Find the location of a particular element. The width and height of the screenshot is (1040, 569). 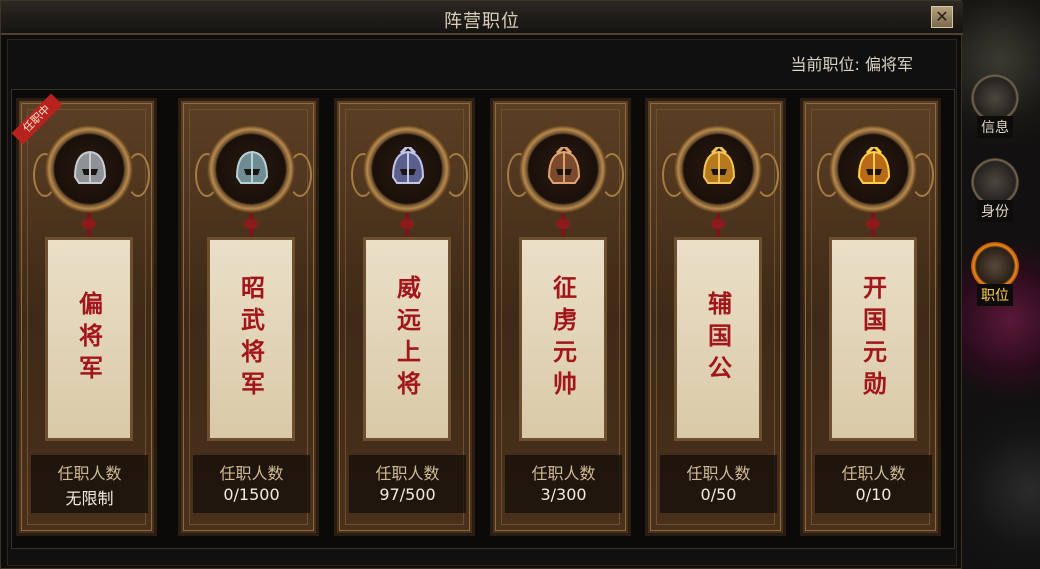

rank-name-tag: 偏将军 is located at coordinates (89, 339).